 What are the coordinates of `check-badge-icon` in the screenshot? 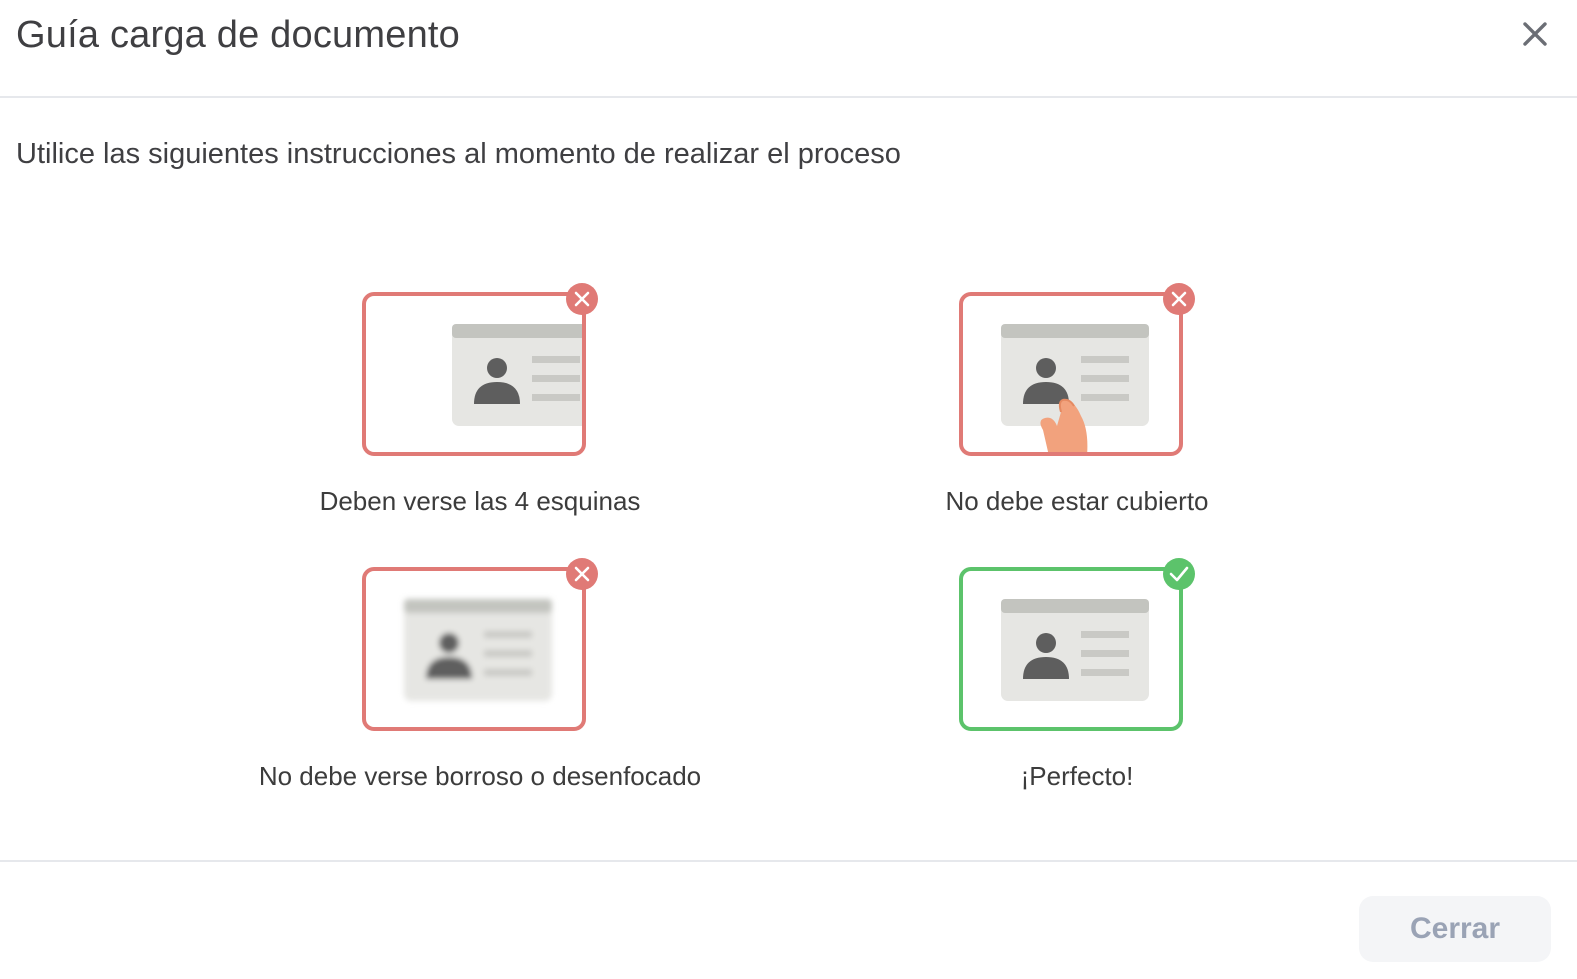 It's located at (1179, 574).